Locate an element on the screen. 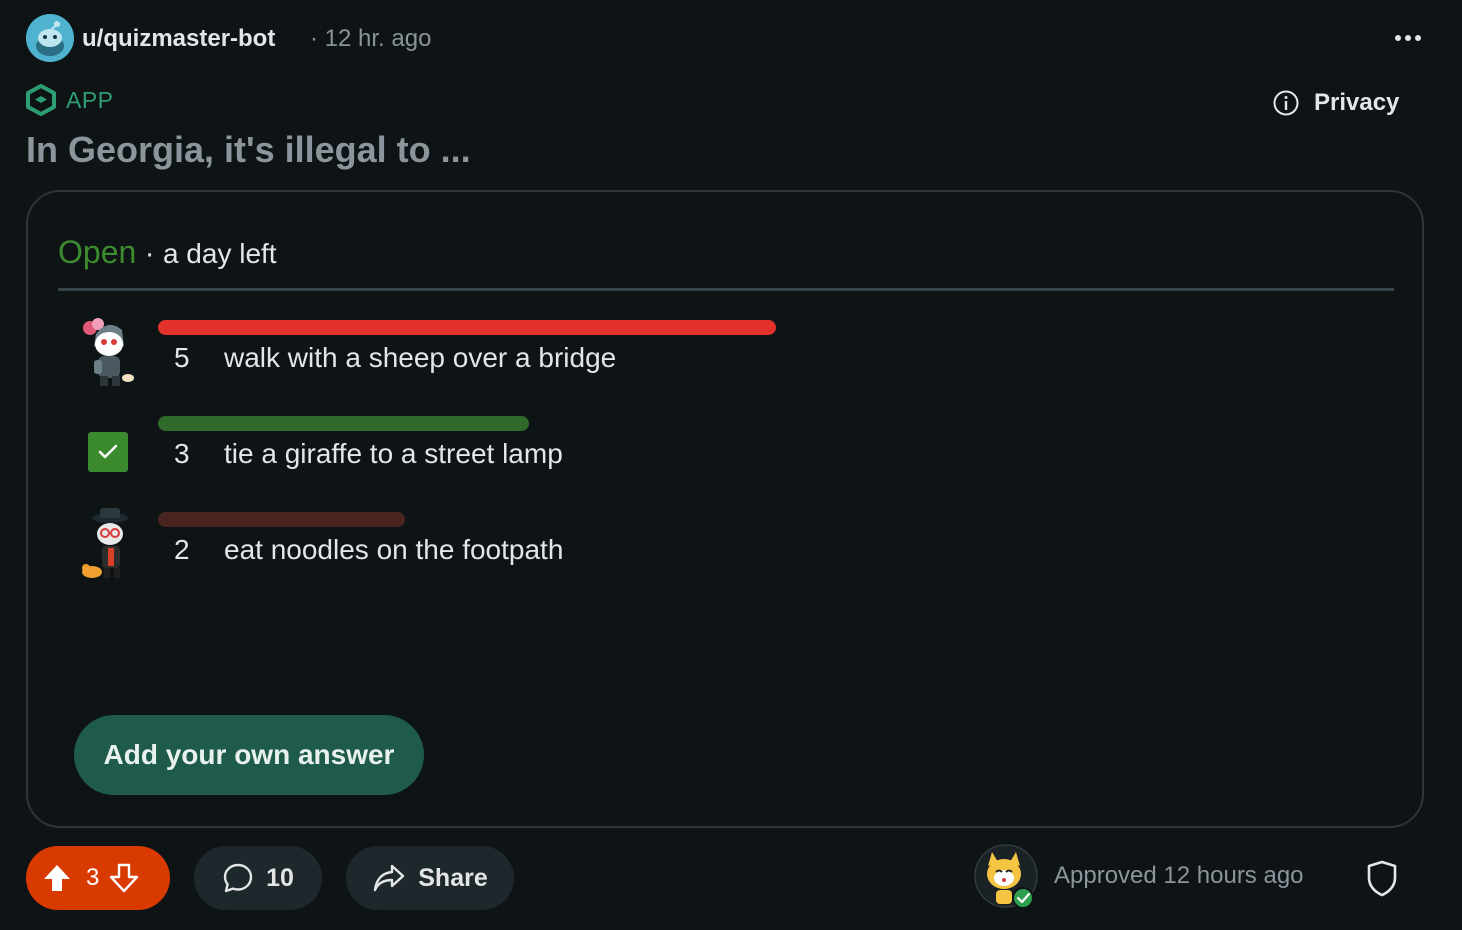 The image size is (1462, 930). shield-icon is located at coordinates (1382, 878).